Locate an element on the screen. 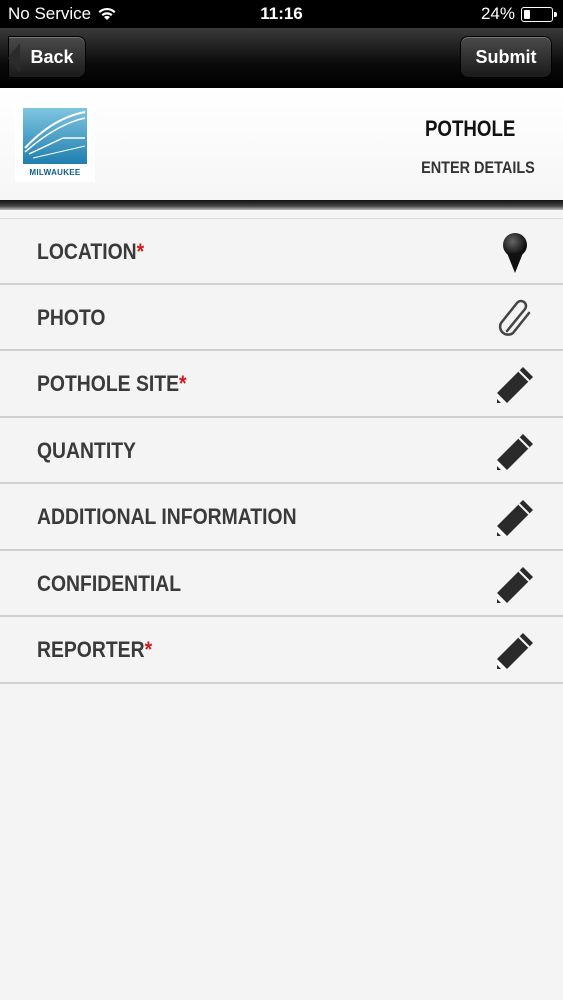 This screenshot has height=1000, width=563. nav-bar: Back Submit is located at coordinates (281, 58).